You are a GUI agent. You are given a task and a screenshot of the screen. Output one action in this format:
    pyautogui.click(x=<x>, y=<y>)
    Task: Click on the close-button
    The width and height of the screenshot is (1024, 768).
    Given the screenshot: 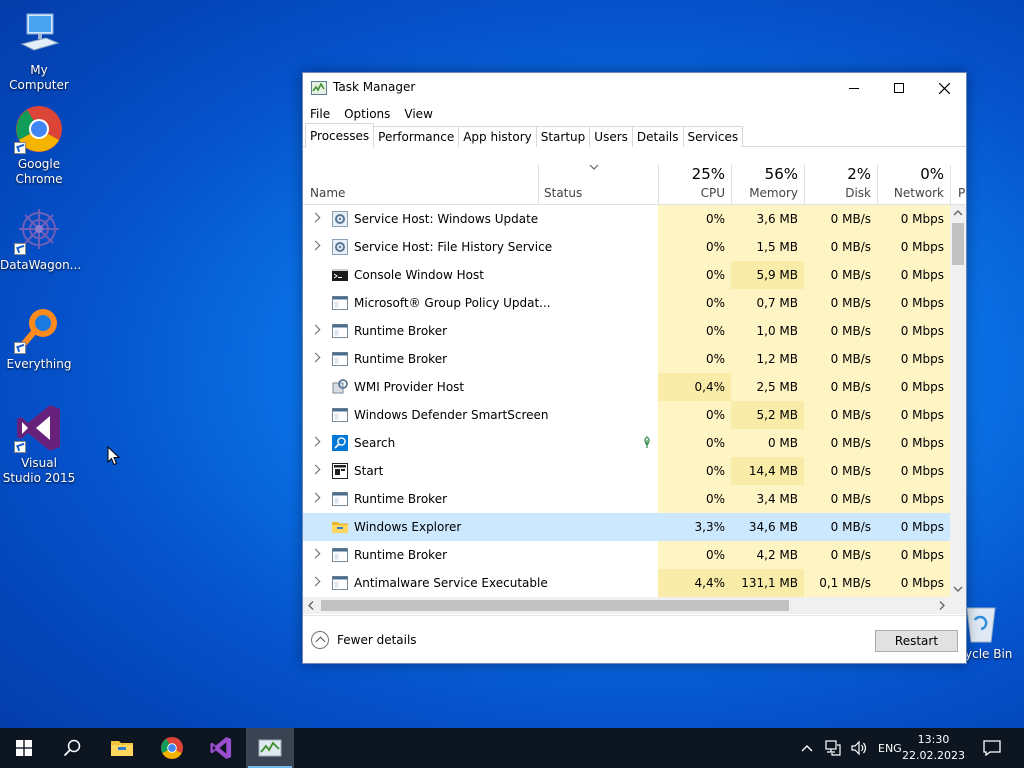 What is the action you would take?
    pyautogui.click(x=944, y=88)
    